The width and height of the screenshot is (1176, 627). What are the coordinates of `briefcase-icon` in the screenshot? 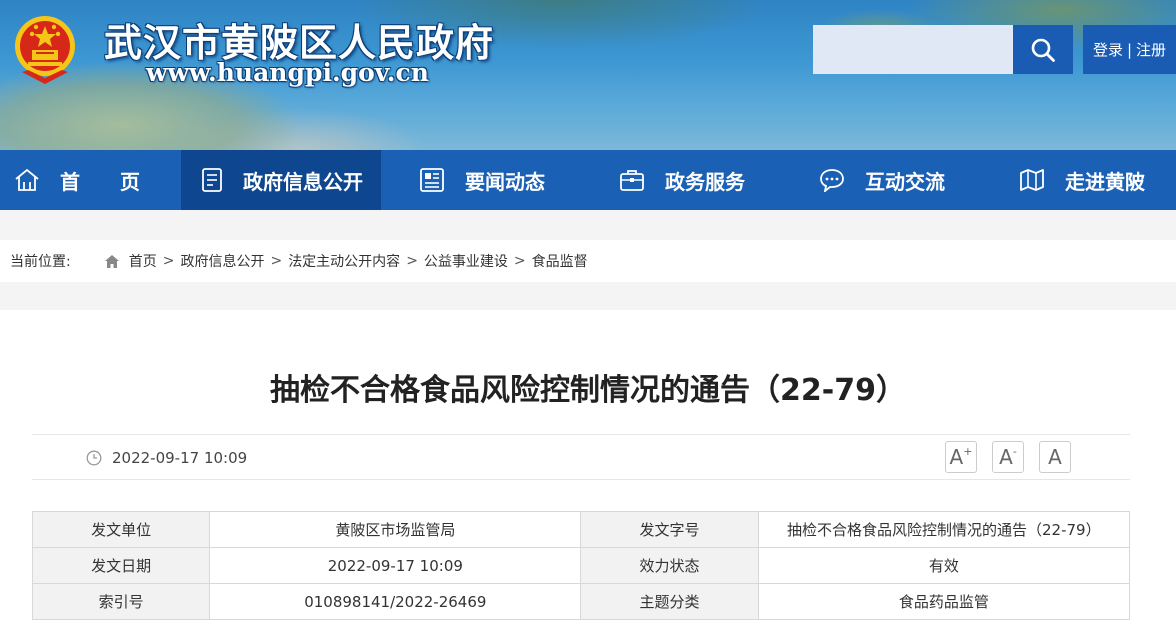 It's located at (632, 180).